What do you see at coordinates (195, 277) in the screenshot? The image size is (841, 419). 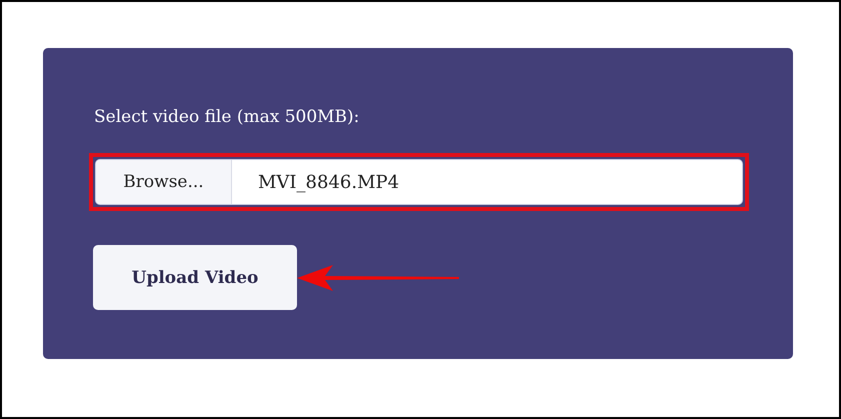 I see `upload-button: Upload Video` at bounding box center [195, 277].